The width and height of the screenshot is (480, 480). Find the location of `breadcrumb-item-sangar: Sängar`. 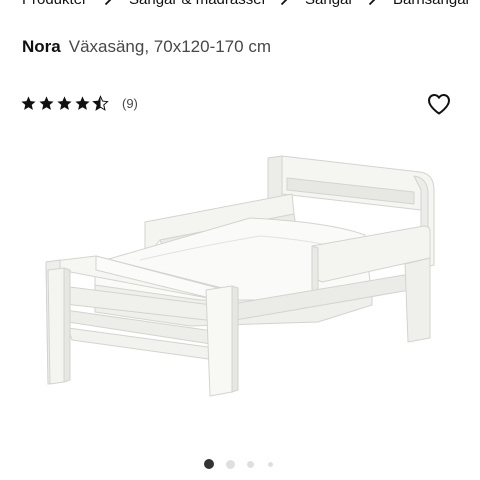

breadcrumb-item-sangar: Sängar is located at coordinates (329, 4).